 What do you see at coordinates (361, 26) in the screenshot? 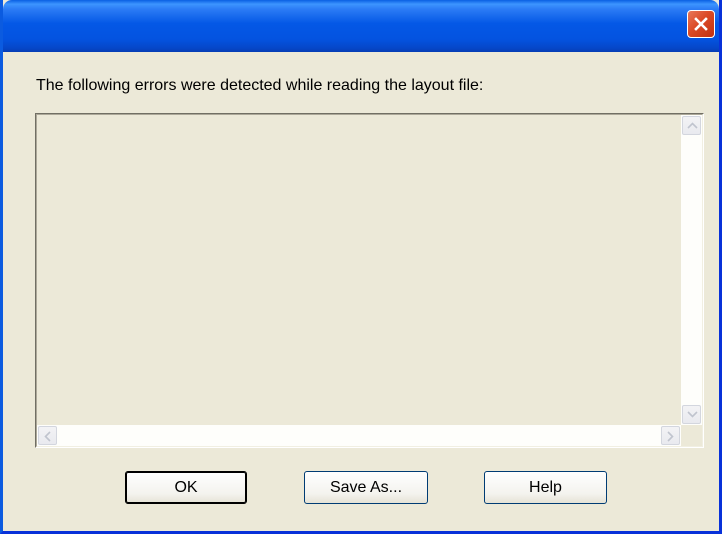
I see `title-bar` at bounding box center [361, 26].